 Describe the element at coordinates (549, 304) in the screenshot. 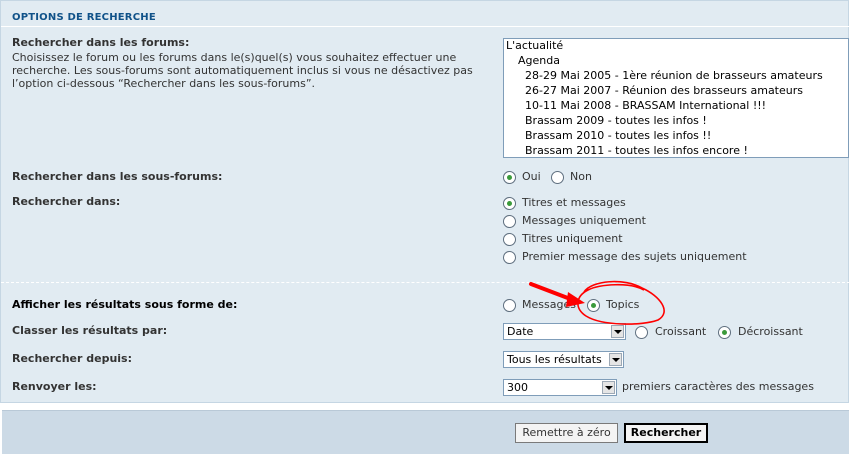

I see `display-messages-label: Messages` at that location.